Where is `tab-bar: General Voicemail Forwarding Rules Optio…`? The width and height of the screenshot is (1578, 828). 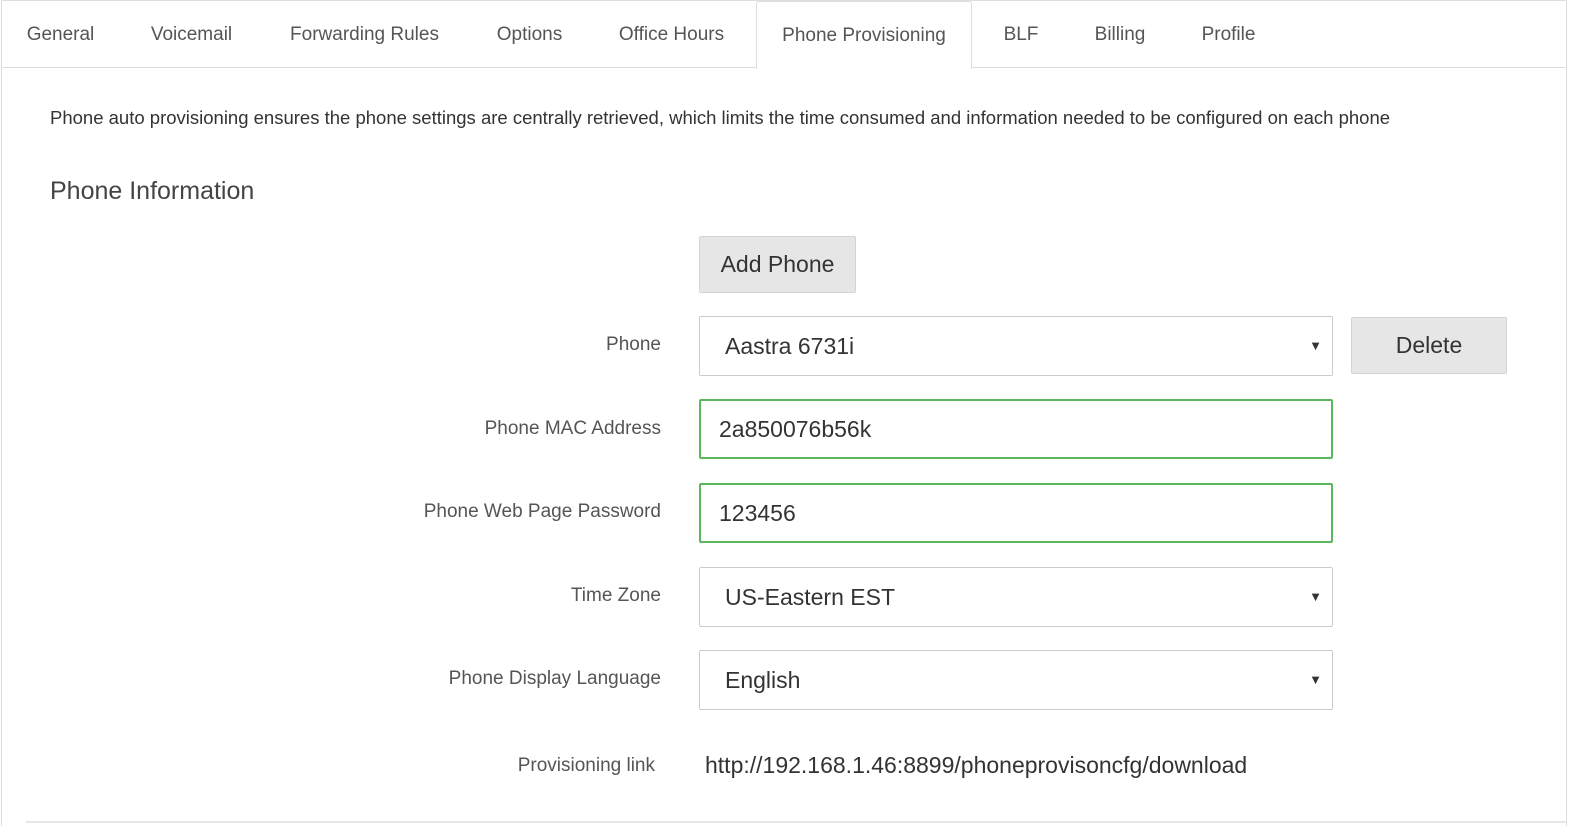
tab-bar: General Voicemail Forwarding Rules Optio… is located at coordinates (784, 35).